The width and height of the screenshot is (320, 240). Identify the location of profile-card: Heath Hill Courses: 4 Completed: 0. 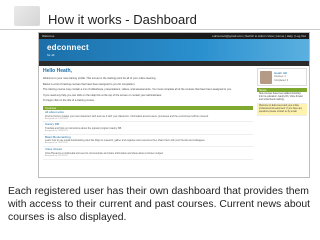
(282, 77).